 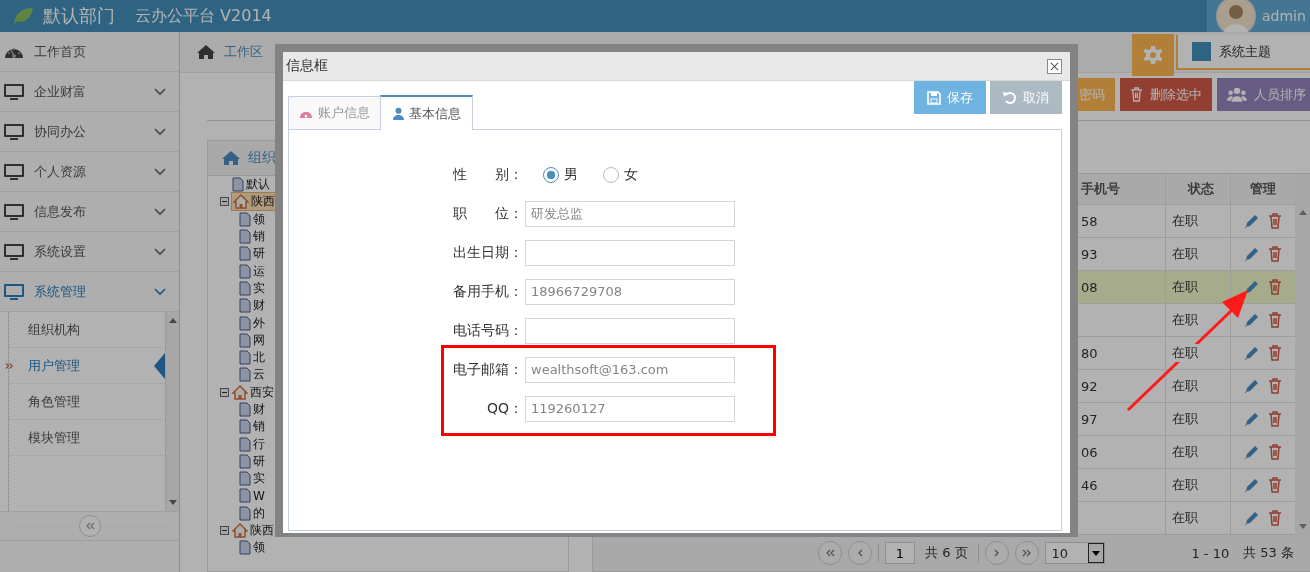 I want to click on toolbar-button: 删除选中, so click(x=1166, y=94).